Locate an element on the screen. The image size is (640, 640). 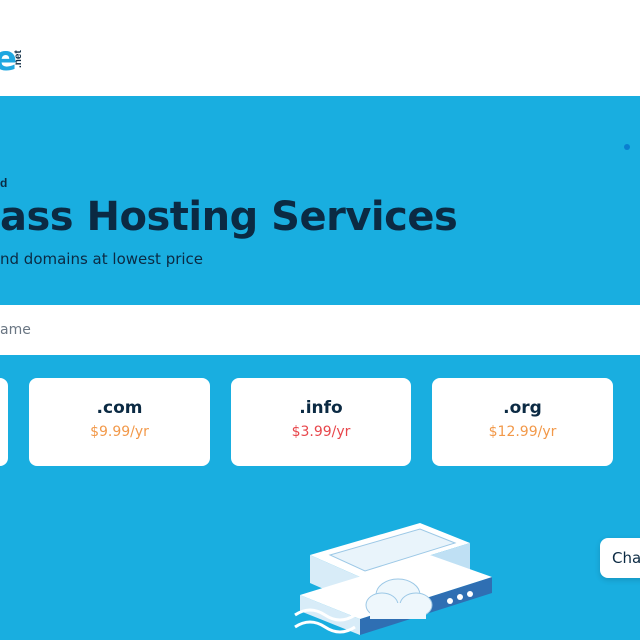
domain-card-info: .info $3.99/yr is located at coordinates (321, 422).